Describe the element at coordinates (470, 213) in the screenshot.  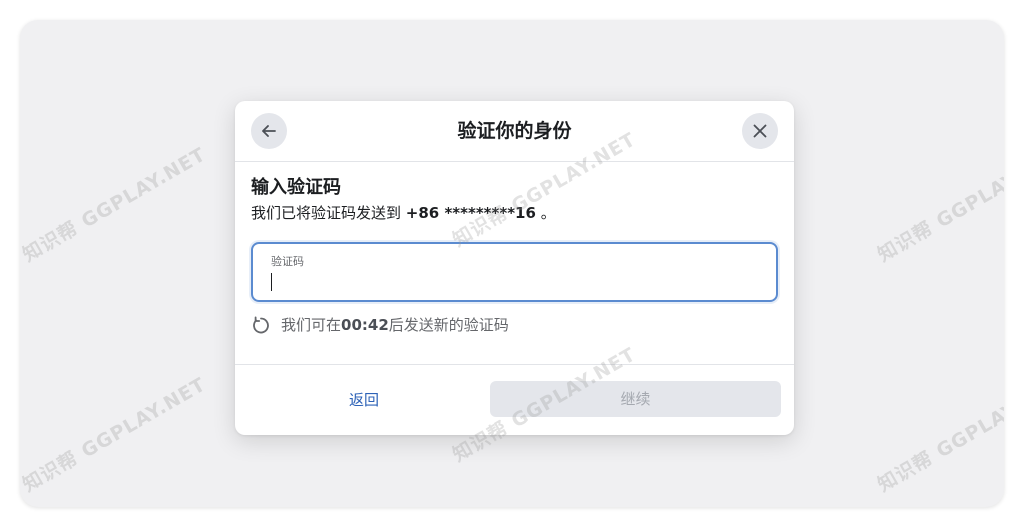
I see `masked-phone: +86 *********16` at that location.